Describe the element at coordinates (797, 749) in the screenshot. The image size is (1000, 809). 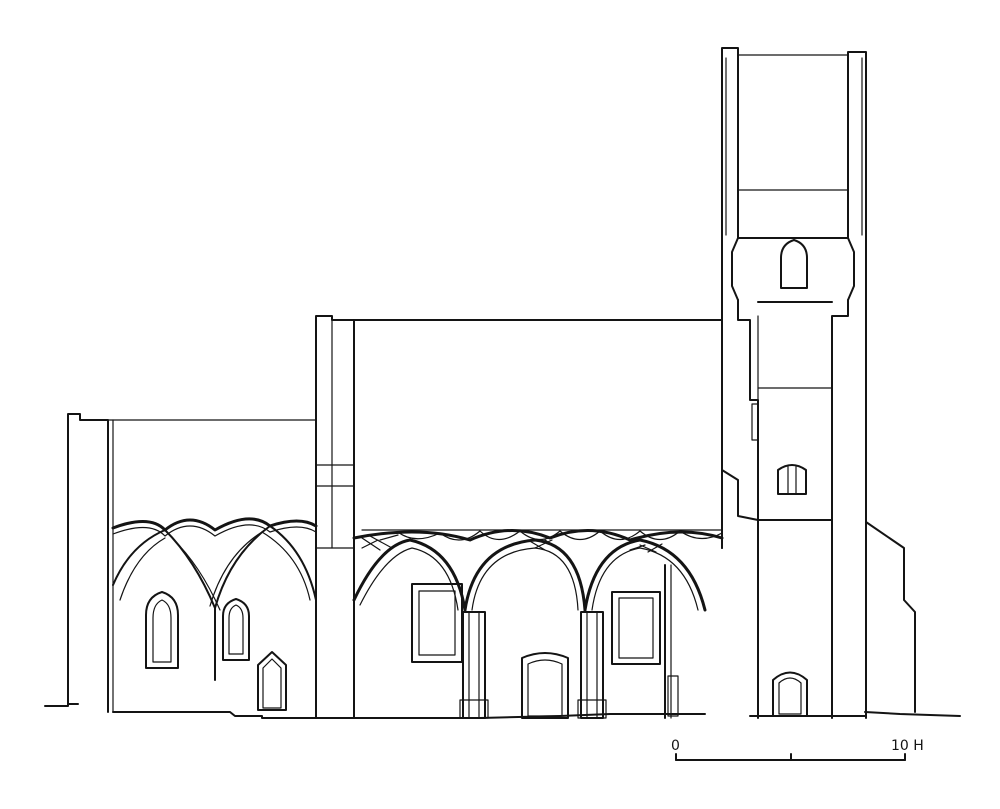
I see `scale-bar: 0 10 H` at that location.